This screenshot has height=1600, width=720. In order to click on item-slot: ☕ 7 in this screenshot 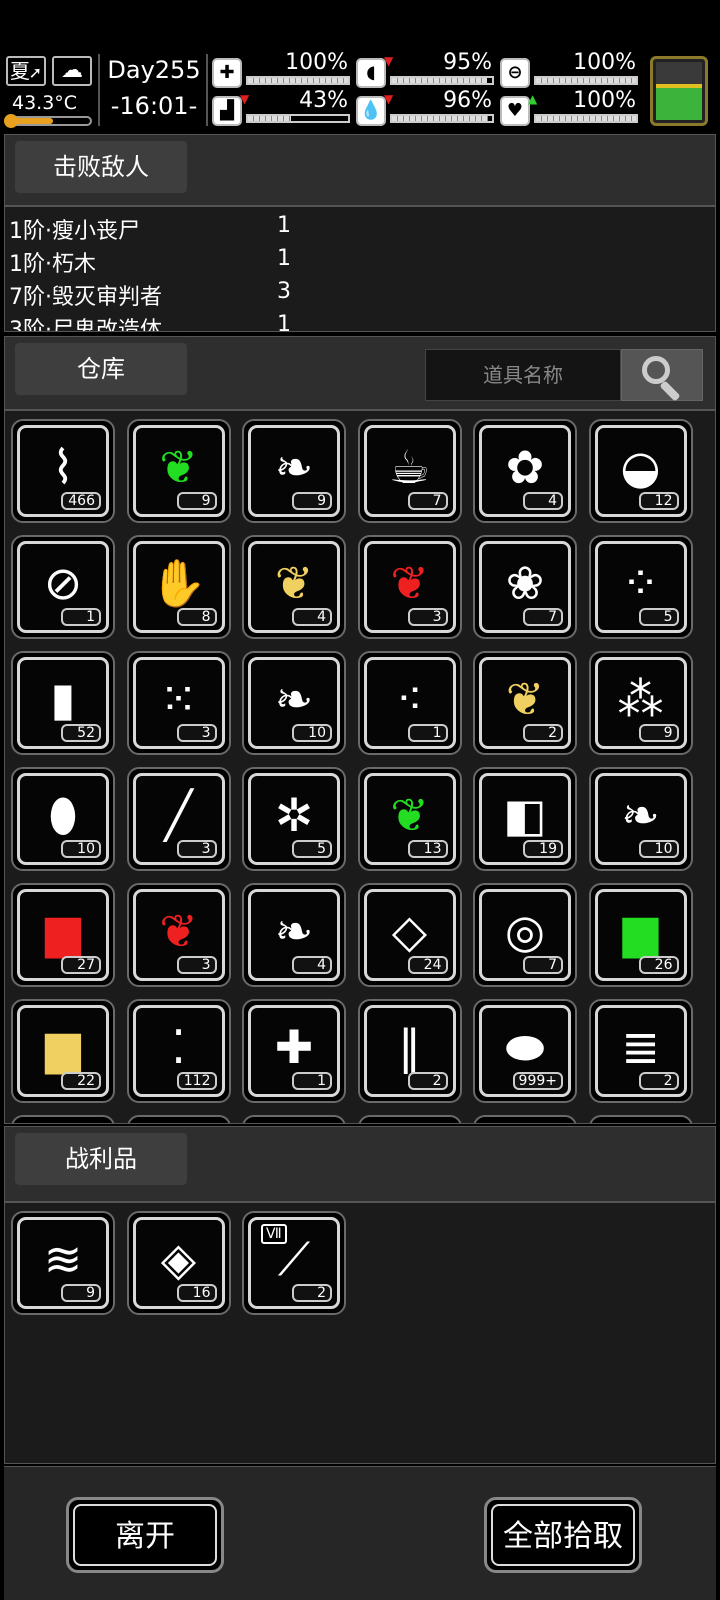, I will do `click(409, 471)`.